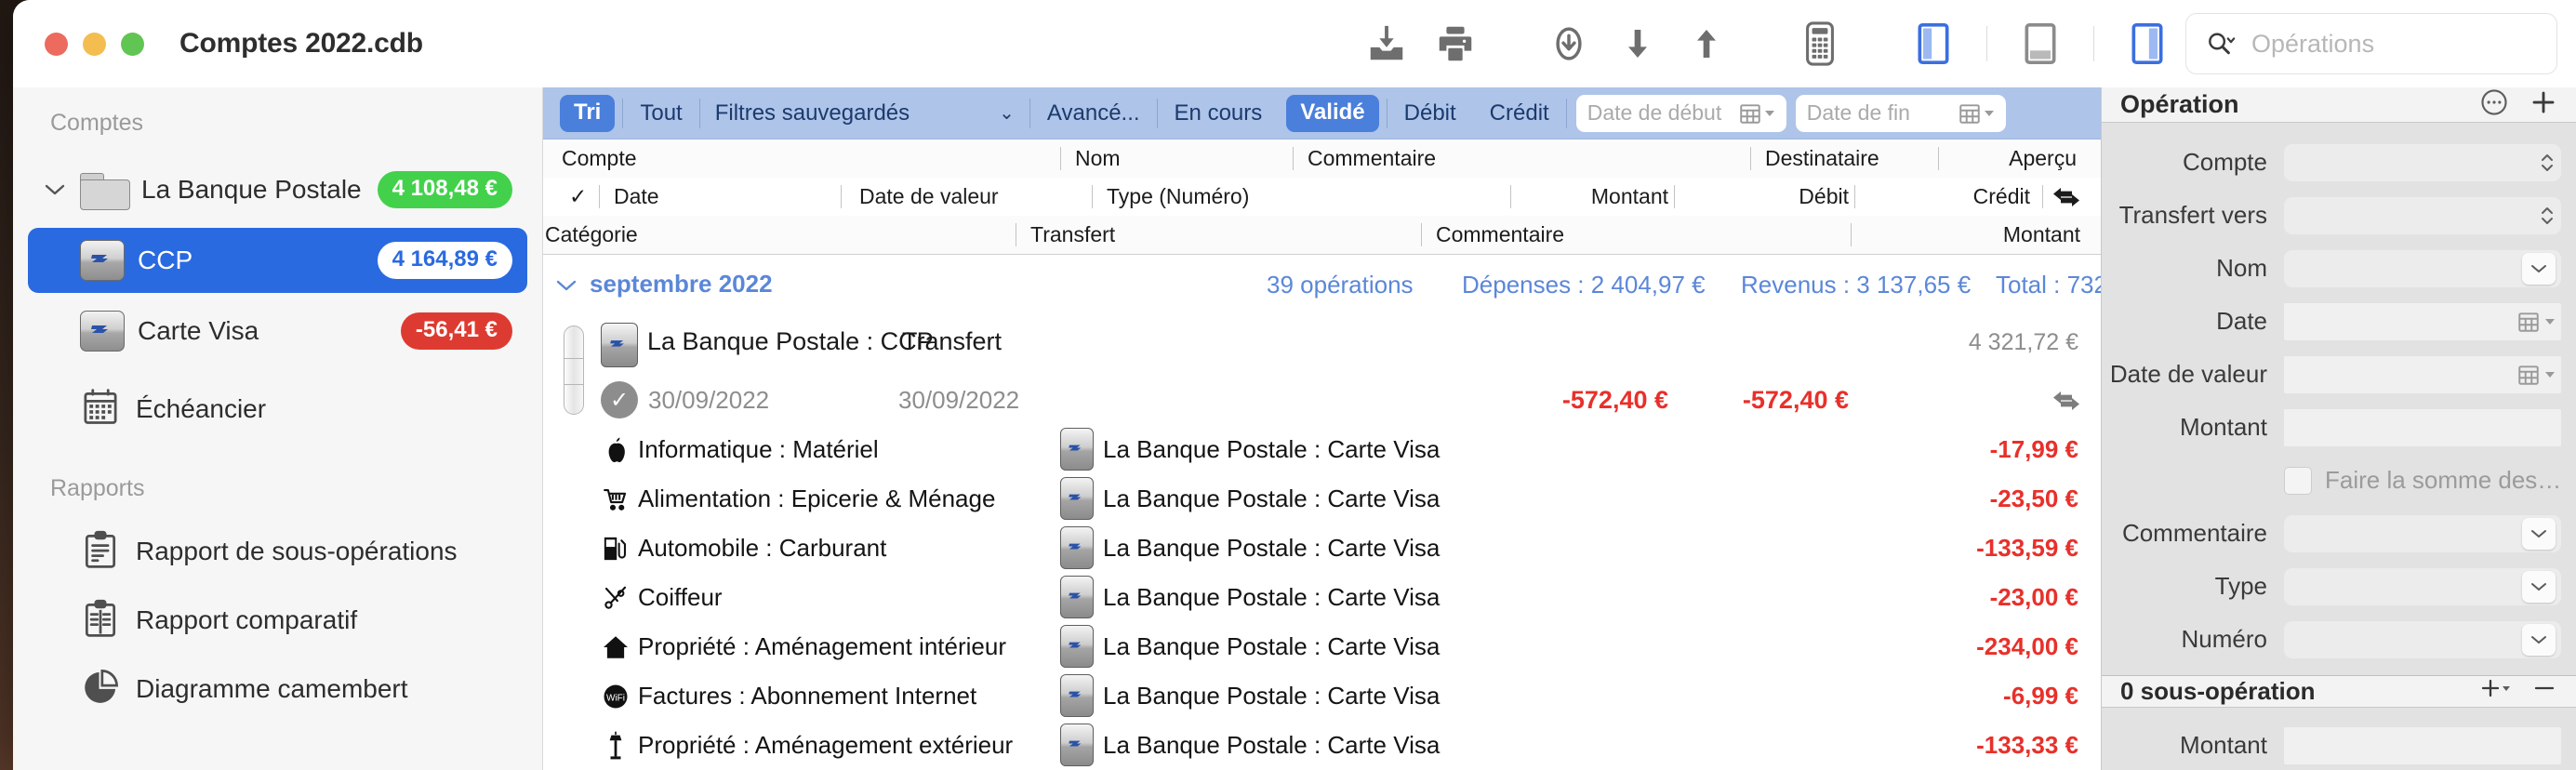 The image size is (2576, 770). Describe the element at coordinates (277, 189) in the screenshot. I see `sidebar-item-la-banque-postale: La Banque Postale 4 108,48 €` at that location.